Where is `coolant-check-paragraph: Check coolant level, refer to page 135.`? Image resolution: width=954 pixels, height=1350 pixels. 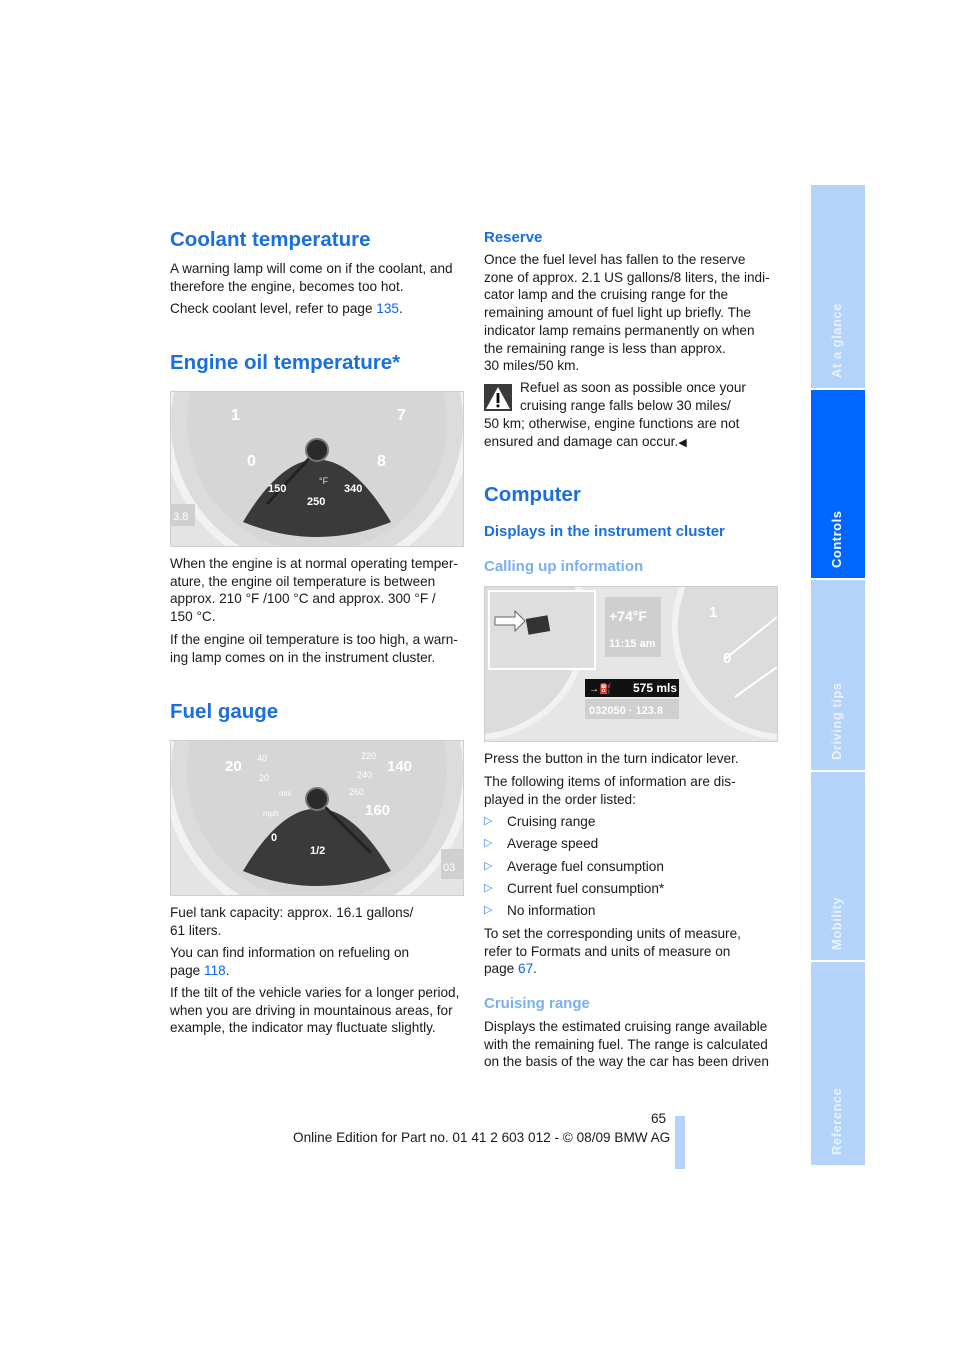
coolant-check-paragraph: Check coolant level, refer to page 135. is located at coordinates (320, 309).